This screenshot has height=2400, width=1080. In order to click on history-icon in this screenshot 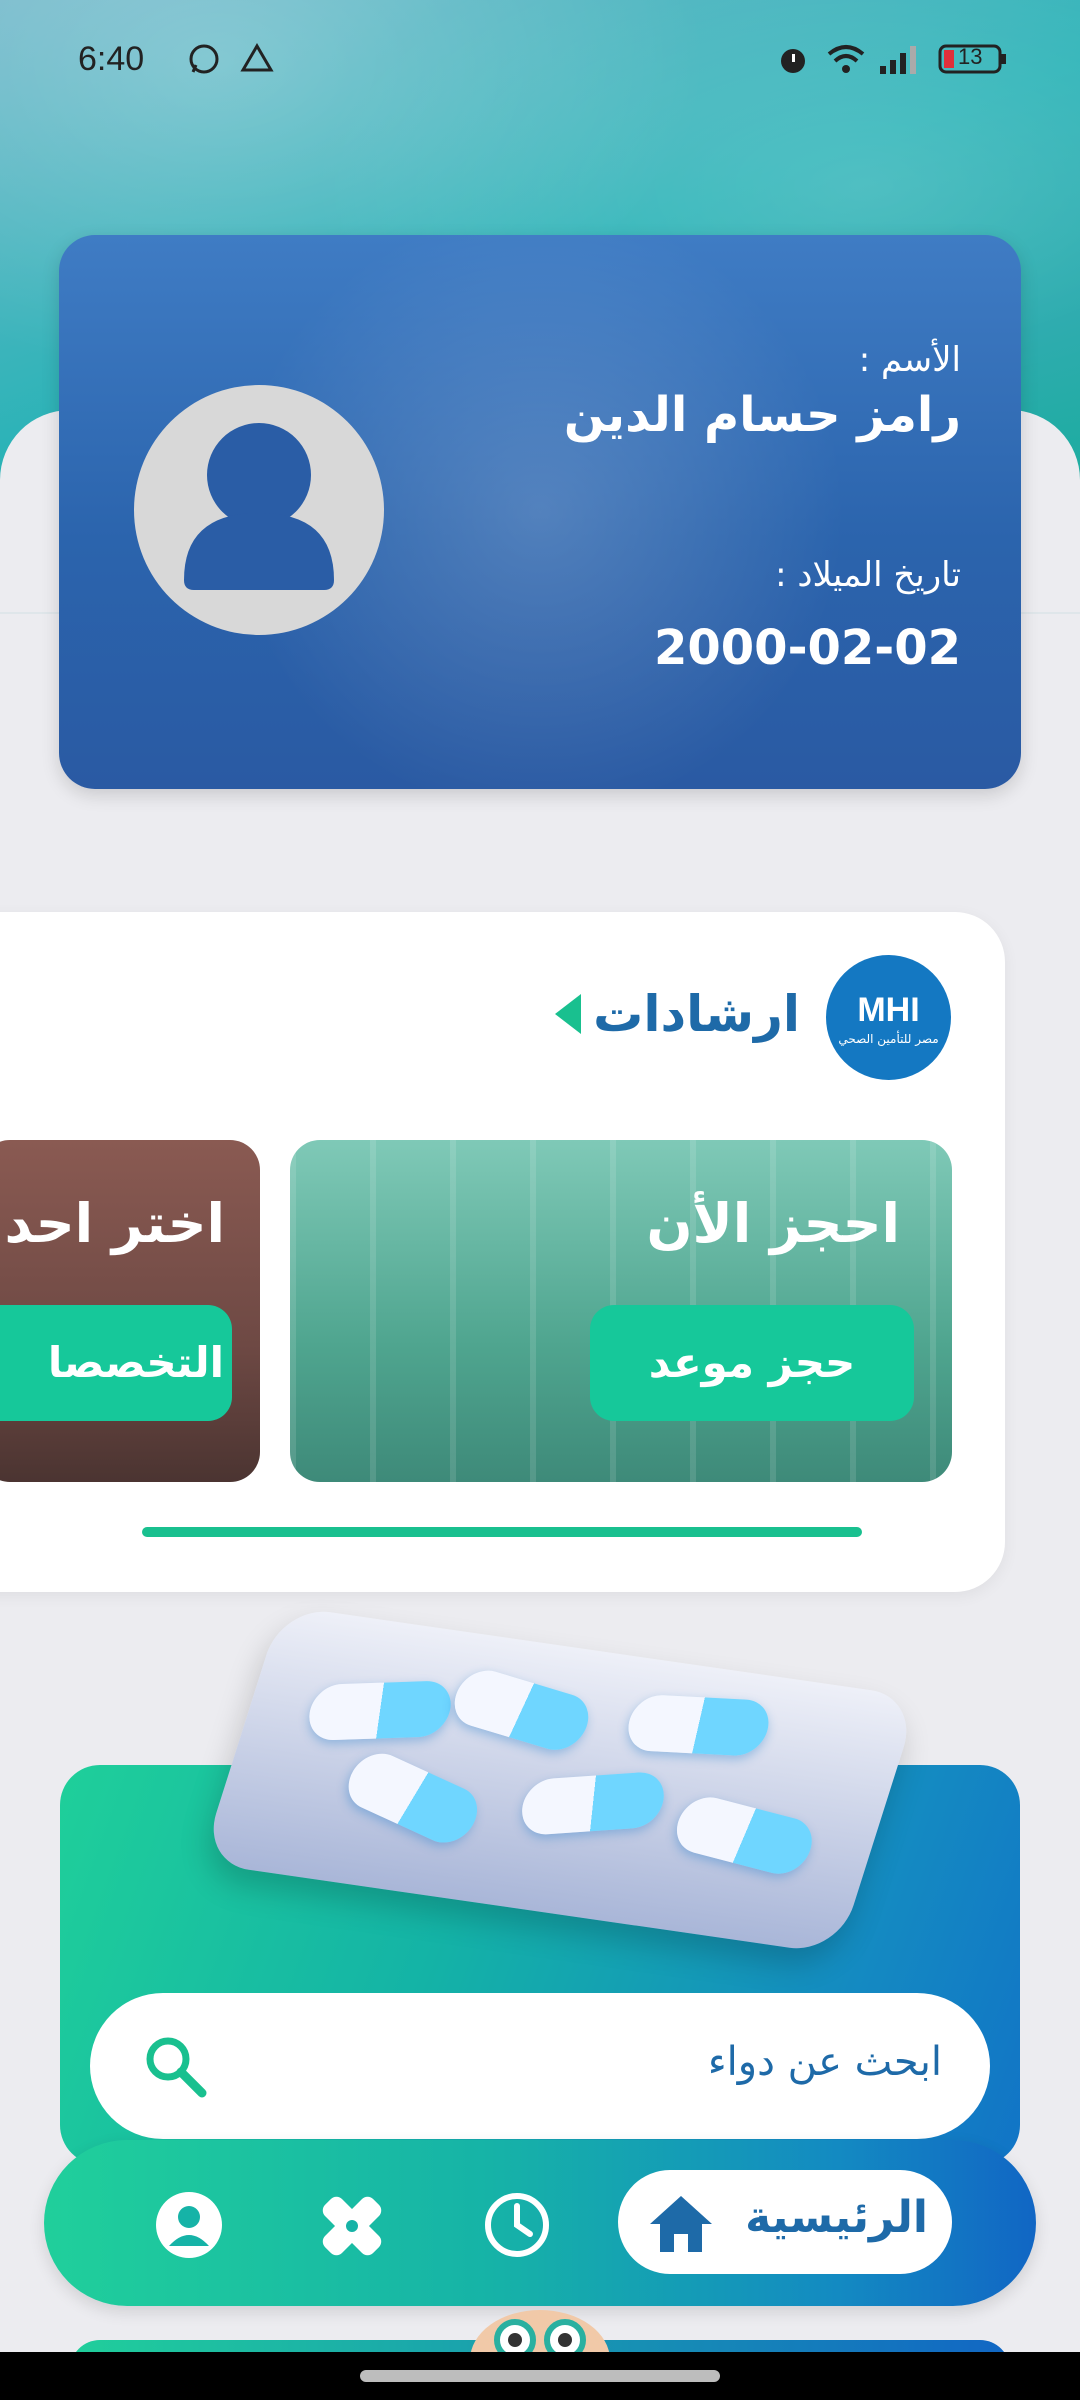, I will do `click(517, 2227)`.